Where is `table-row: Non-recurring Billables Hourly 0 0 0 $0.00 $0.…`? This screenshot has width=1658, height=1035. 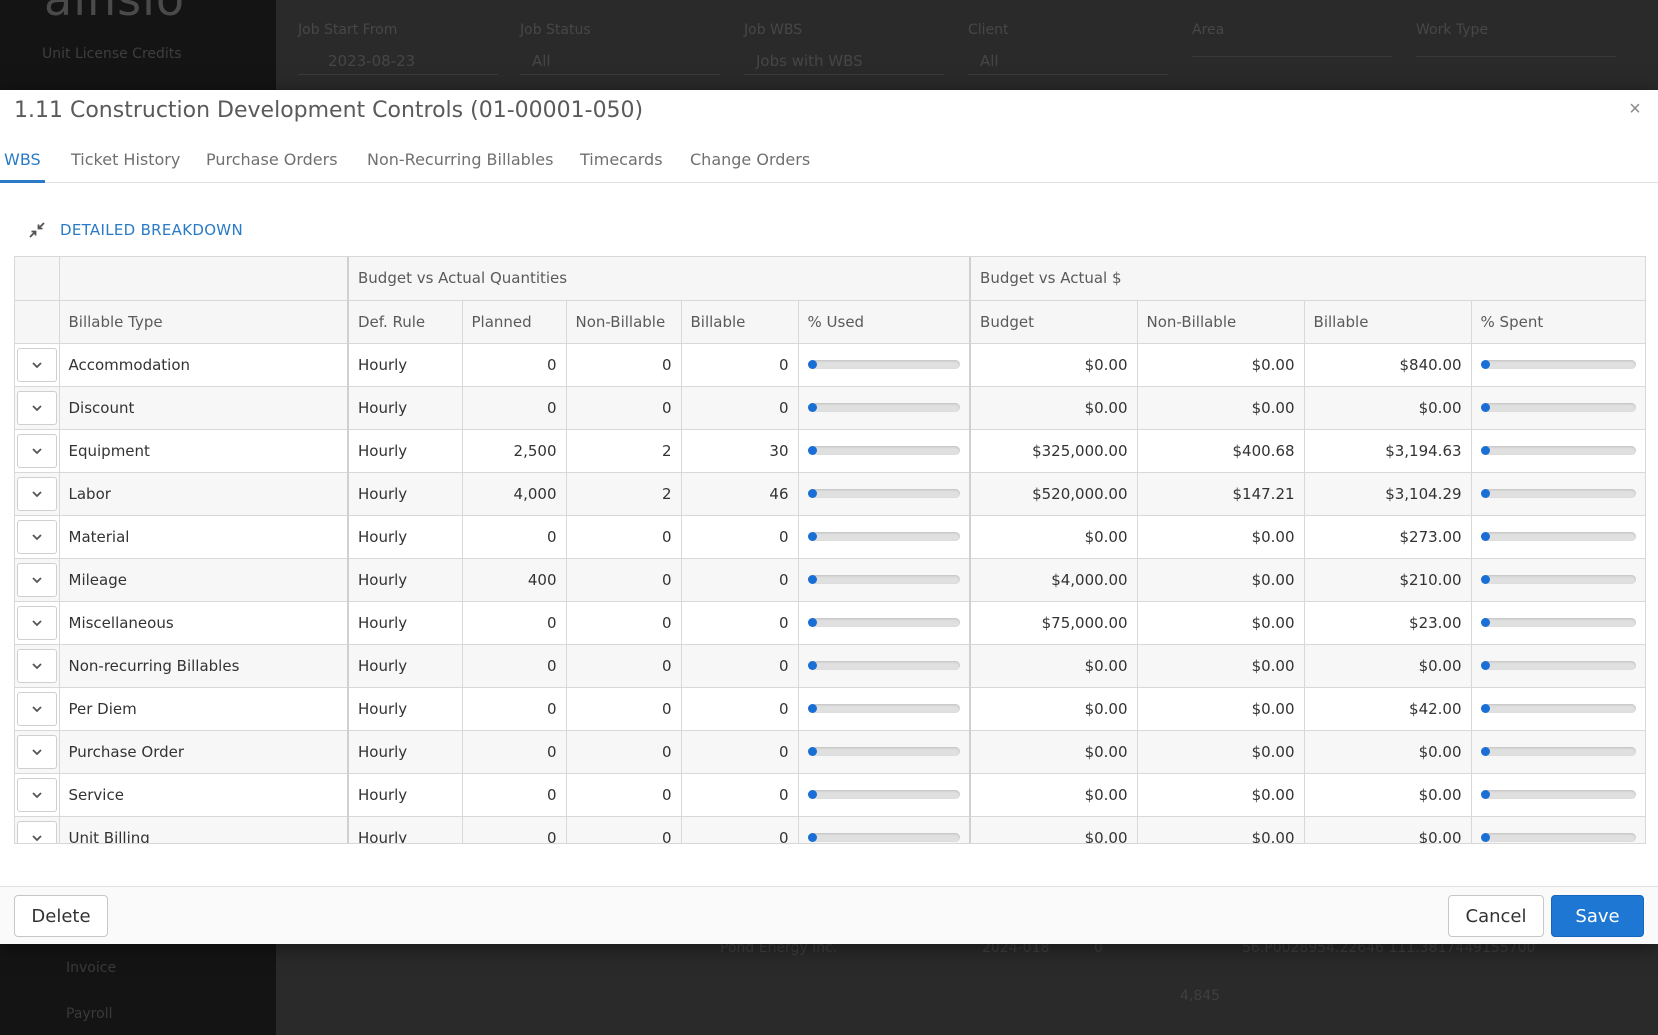 table-row: Non-recurring Billables Hourly 0 0 0 $0.00 $0.… is located at coordinates (830, 666).